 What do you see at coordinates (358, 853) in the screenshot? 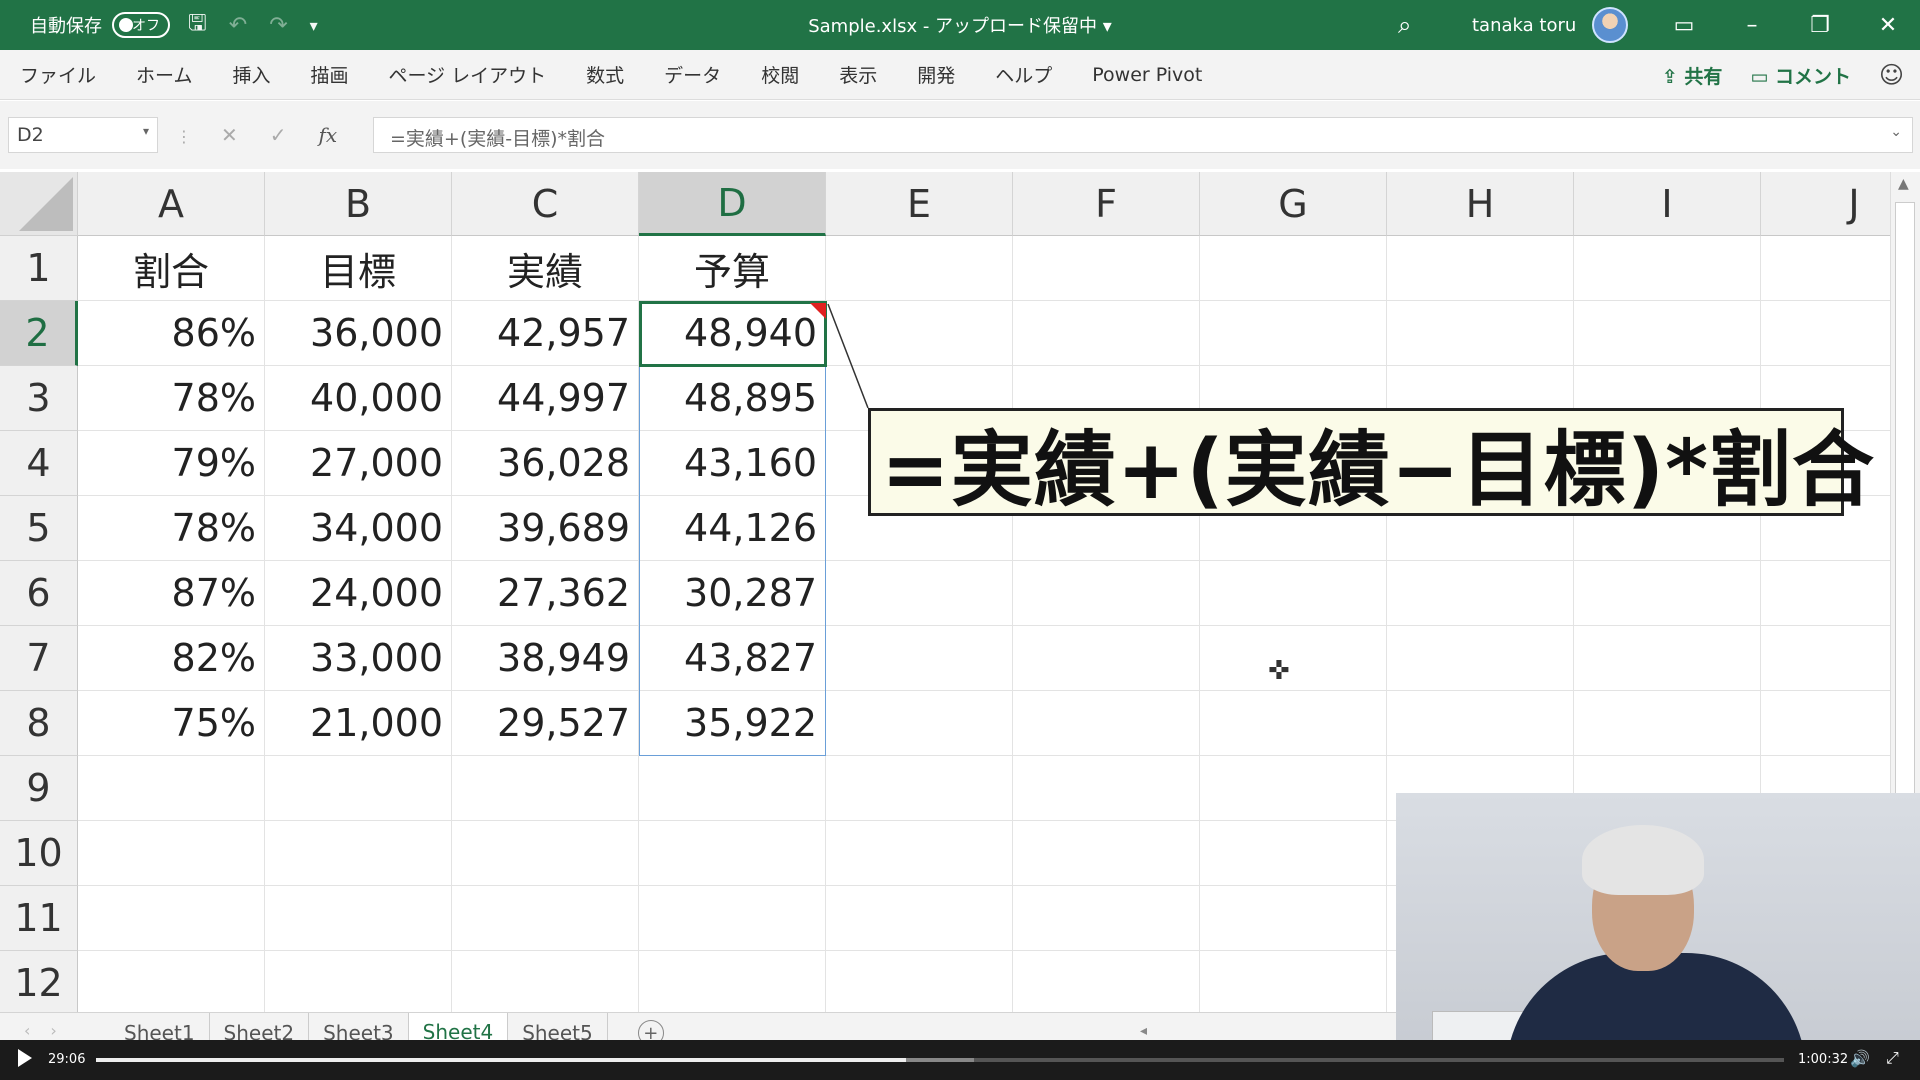
I see `cell-b10` at bounding box center [358, 853].